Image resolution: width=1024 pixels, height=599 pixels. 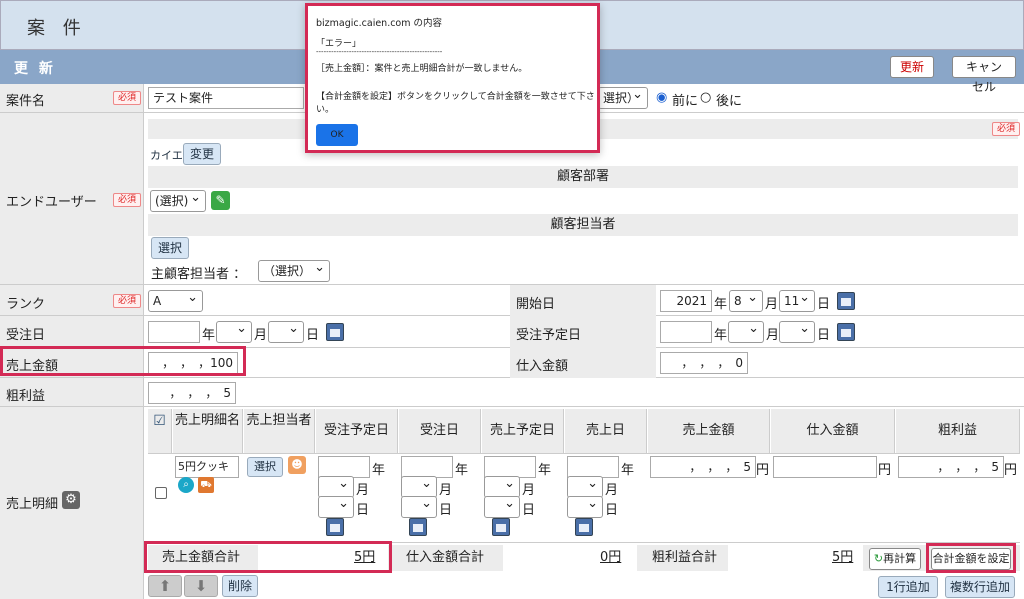 I want to click on planned-day-select, so click(x=797, y=331).